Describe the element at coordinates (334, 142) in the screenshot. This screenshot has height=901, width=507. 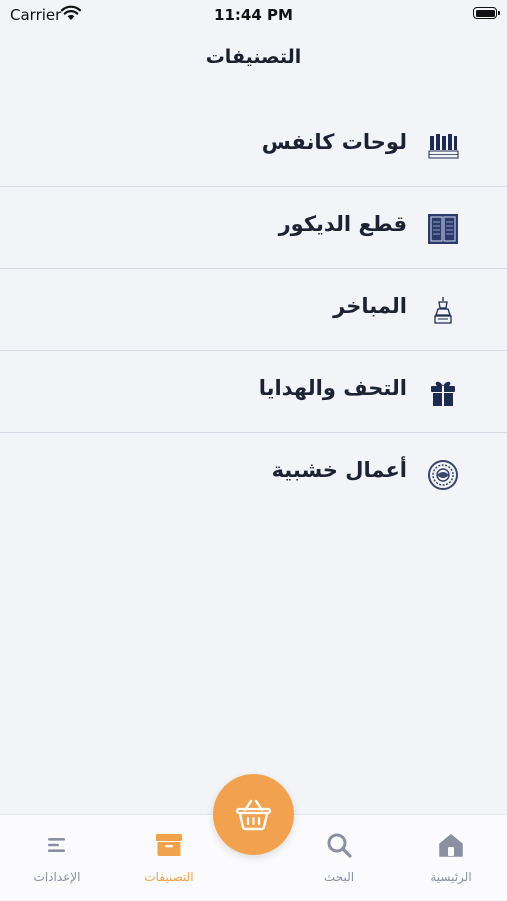
I see `category-label: لوحات كانفس` at that location.